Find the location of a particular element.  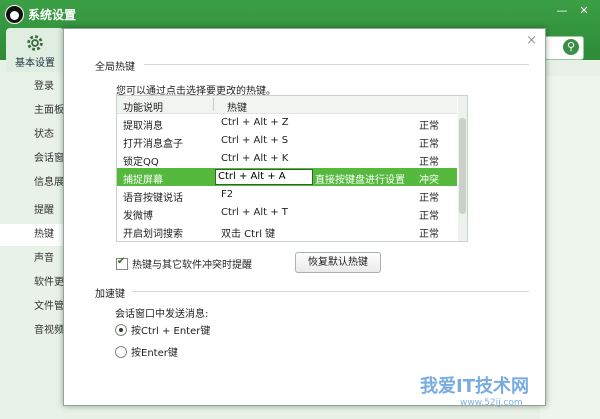

hotkey-list-scrollbar is located at coordinates (462, 168).